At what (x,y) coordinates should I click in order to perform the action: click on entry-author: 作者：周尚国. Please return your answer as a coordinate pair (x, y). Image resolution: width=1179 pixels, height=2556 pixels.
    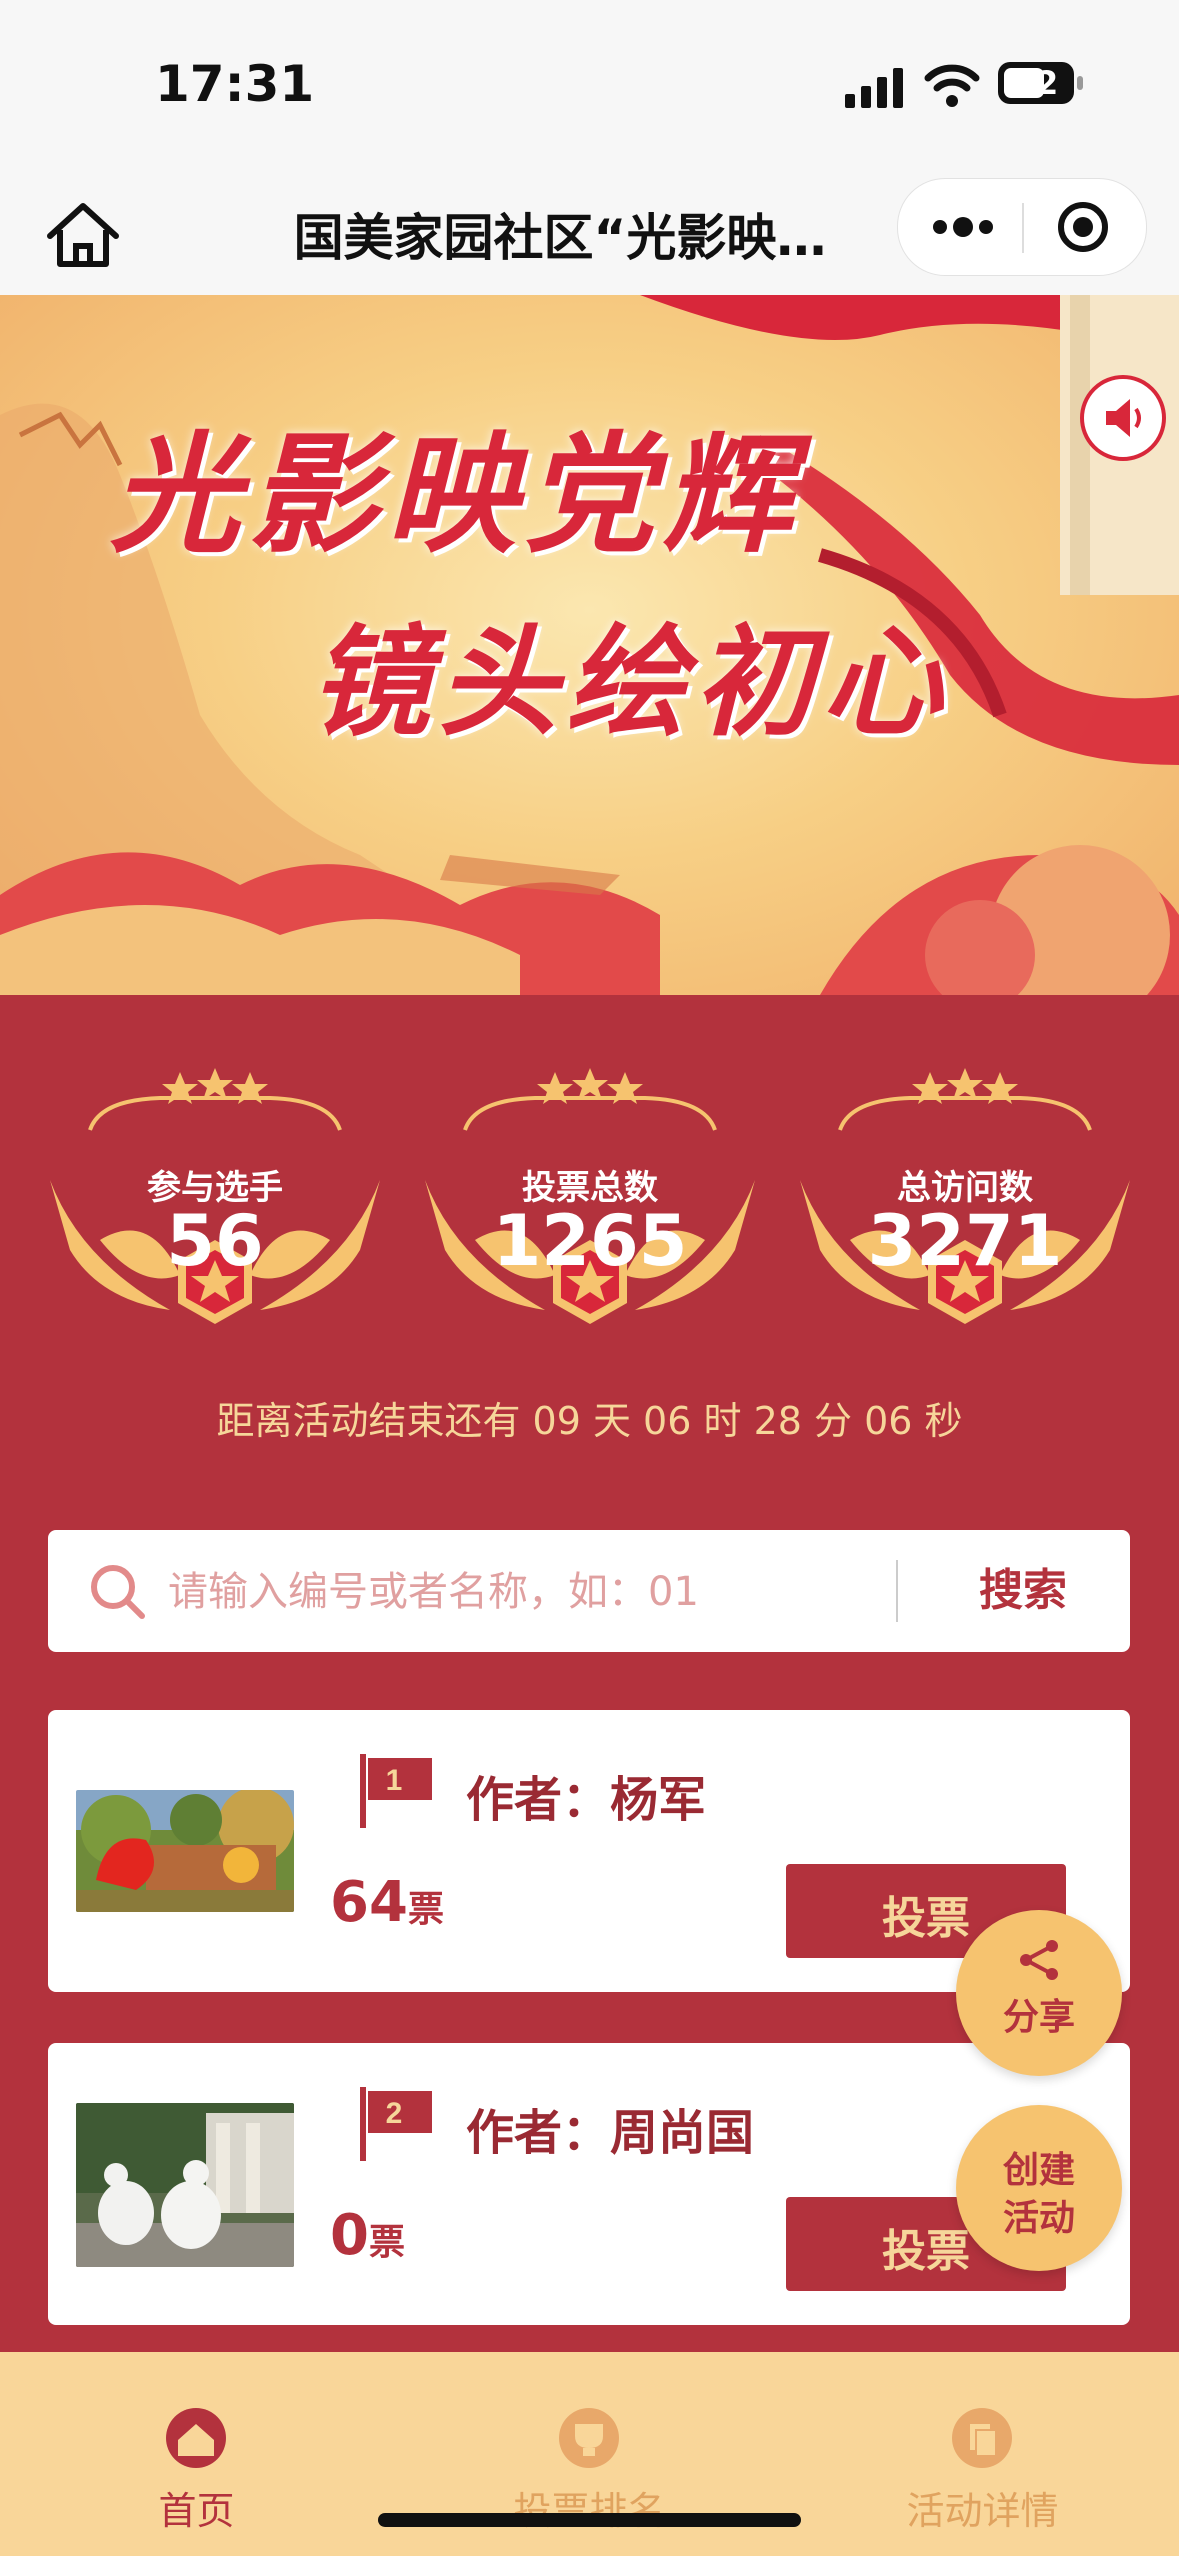
    Looking at the image, I should click on (610, 2133).